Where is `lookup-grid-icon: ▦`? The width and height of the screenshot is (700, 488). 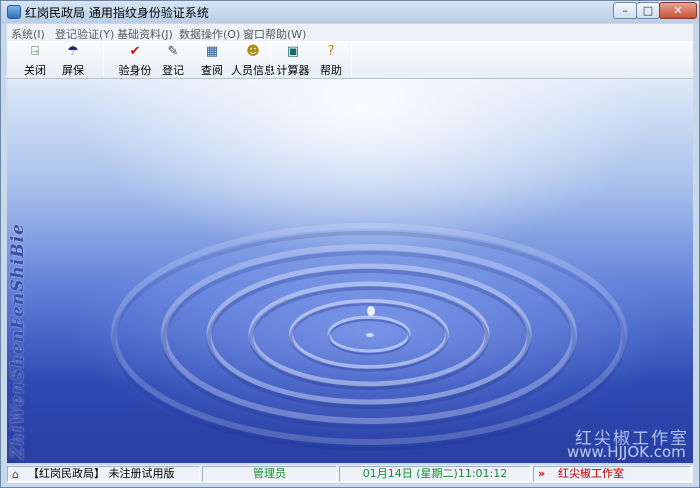 lookup-grid-icon: ▦ is located at coordinates (212, 51).